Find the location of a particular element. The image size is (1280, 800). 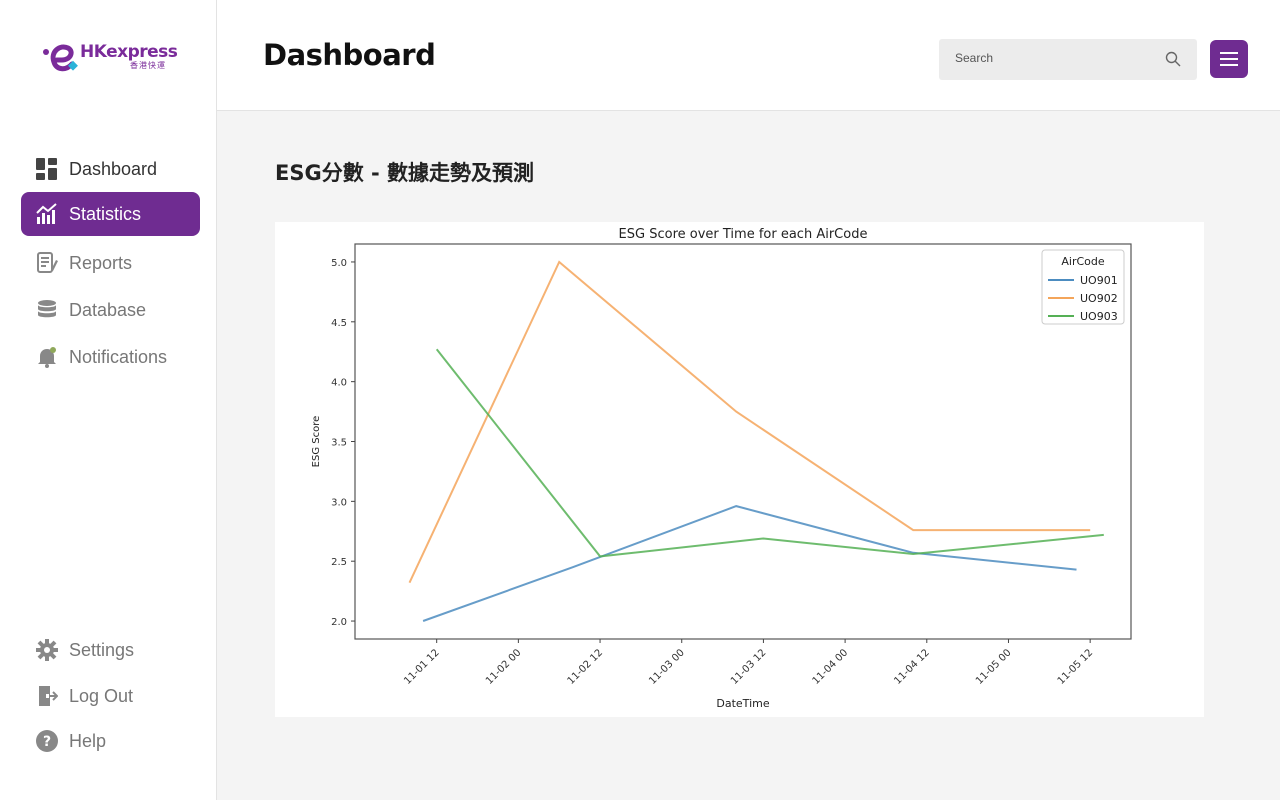

section-title: ESG分數 - 數據走勢及預測 is located at coordinates (405, 173).